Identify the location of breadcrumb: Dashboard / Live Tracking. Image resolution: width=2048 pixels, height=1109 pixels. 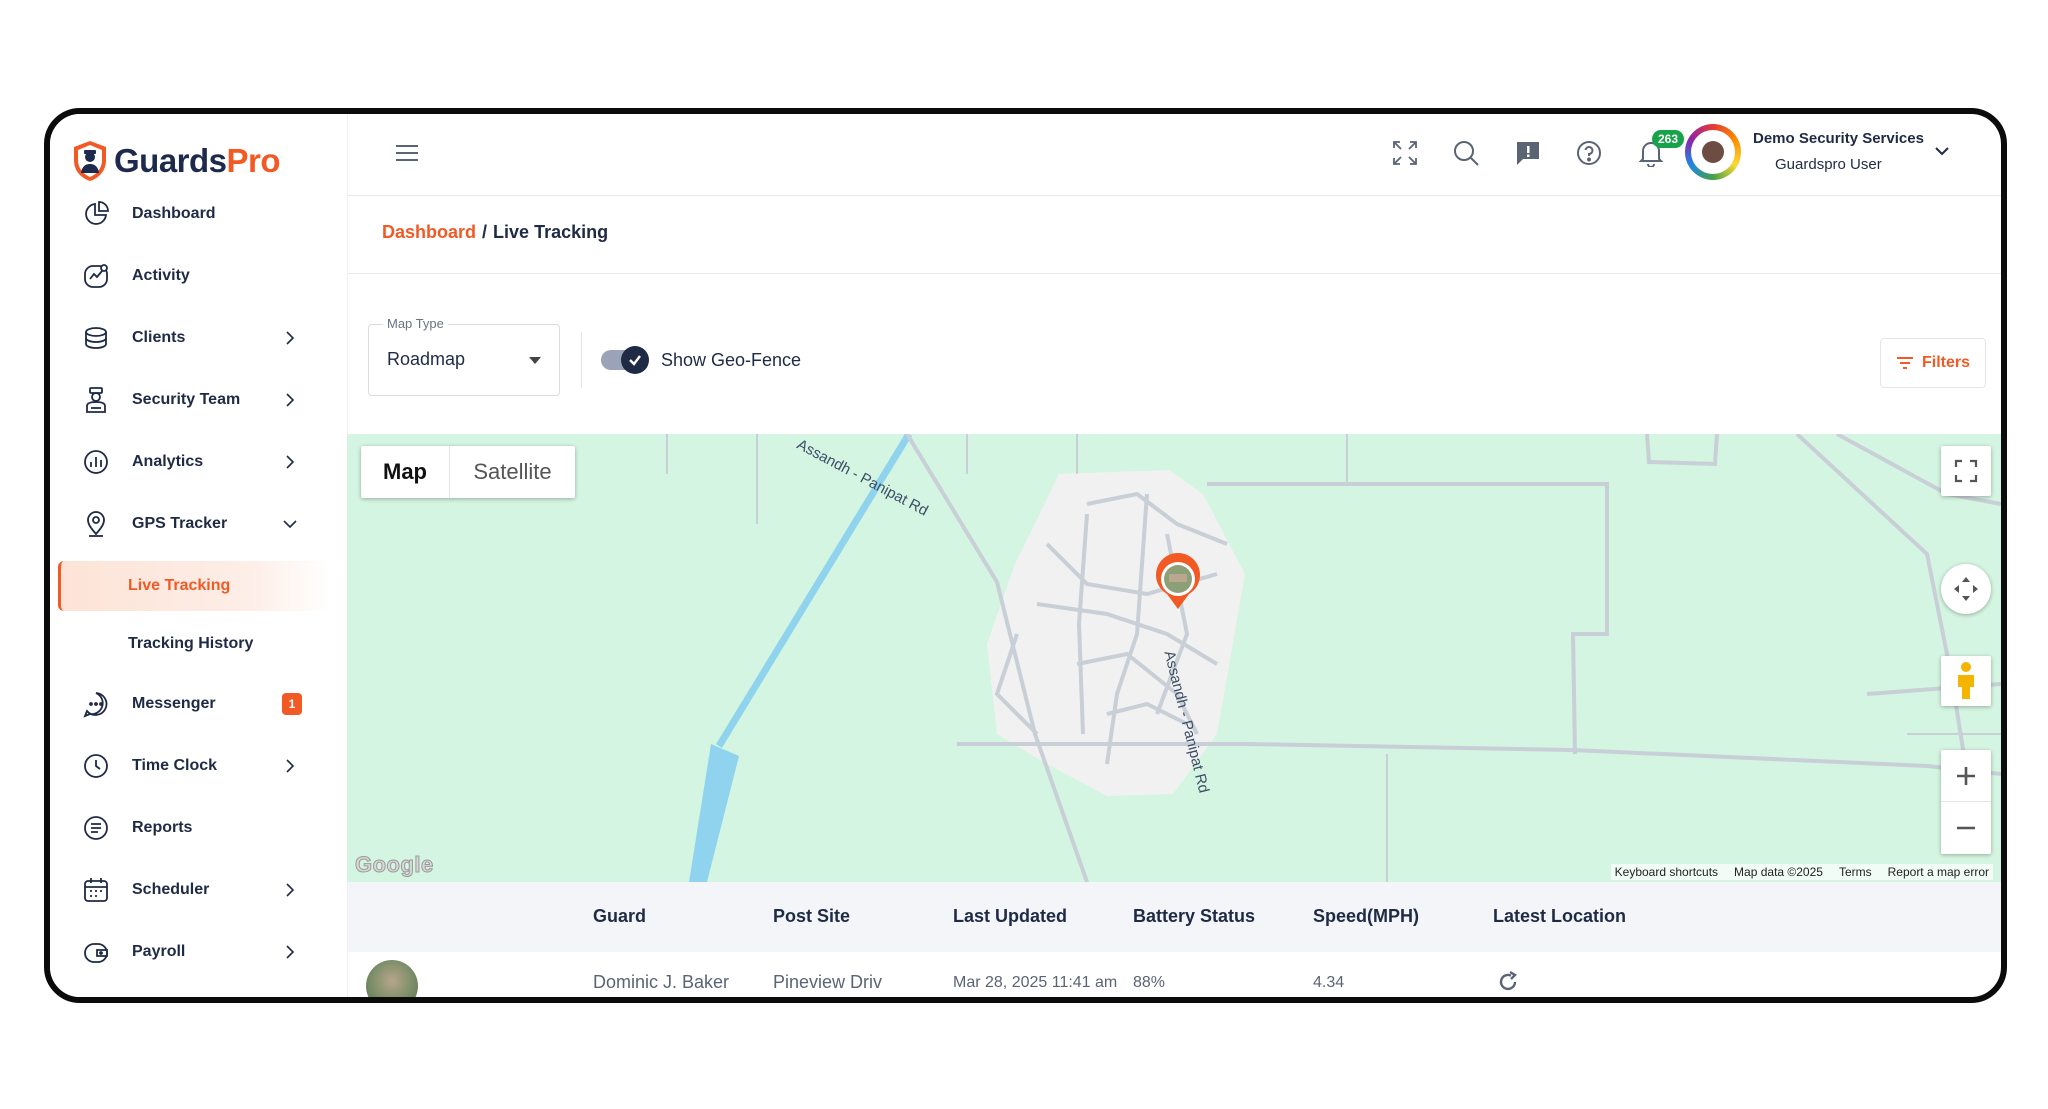
(495, 232).